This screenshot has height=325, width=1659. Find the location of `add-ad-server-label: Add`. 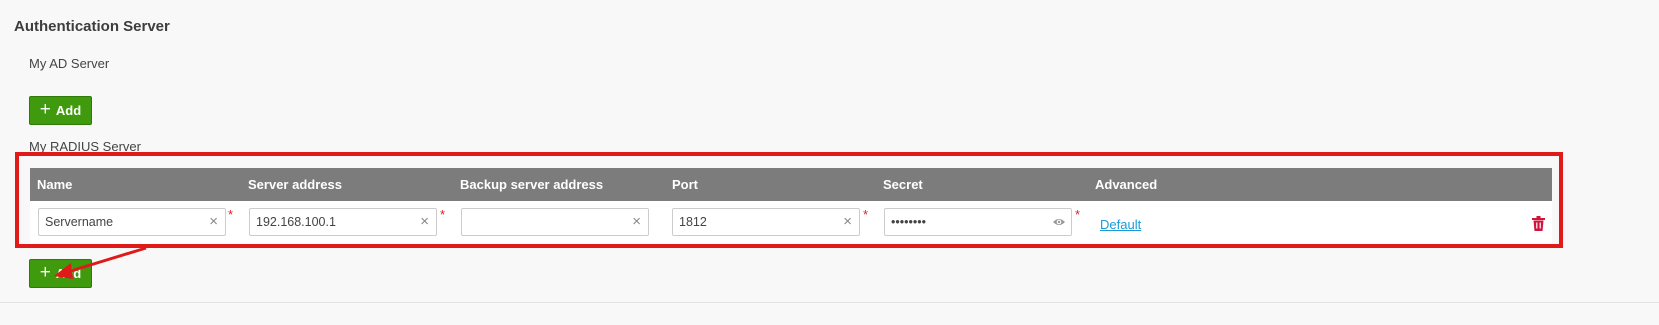

add-ad-server-label: Add is located at coordinates (68, 110).